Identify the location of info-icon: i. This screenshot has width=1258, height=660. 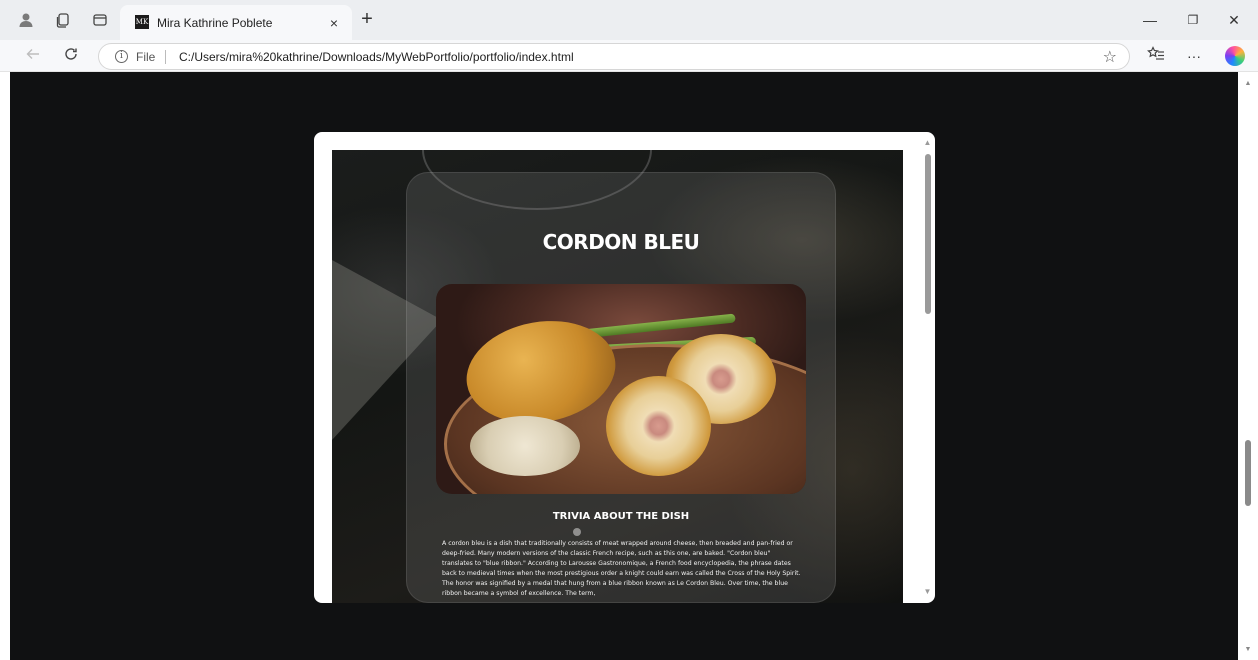
(121, 56).